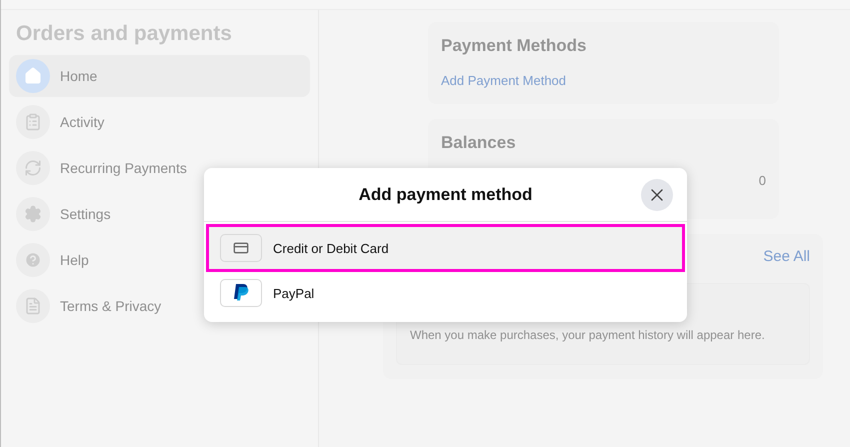  Describe the element at coordinates (33, 168) in the screenshot. I see `refresh-icon` at that location.